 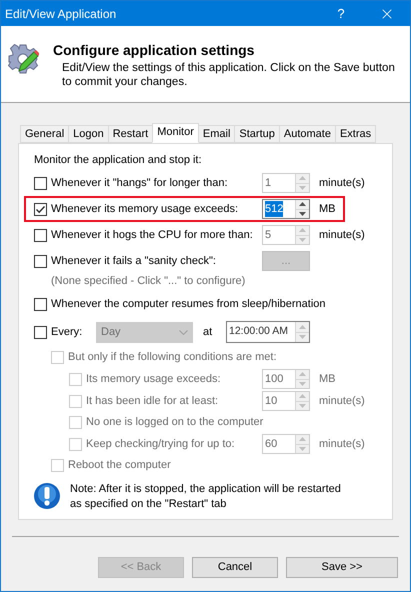 What do you see at coordinates (235, 567) in the screenshot?
I see `dialog-button: Cancel` at bounding box center [235, 567].